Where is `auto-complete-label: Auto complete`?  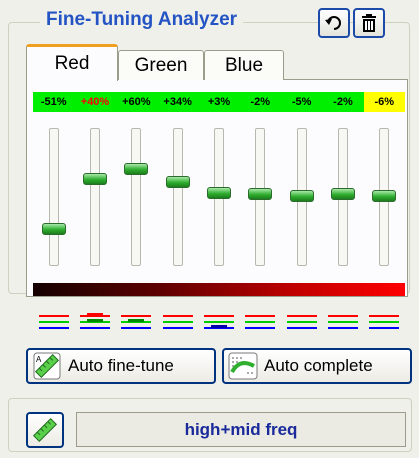
auto-complete-label: Auto complete is located at coordinates (318, 365).